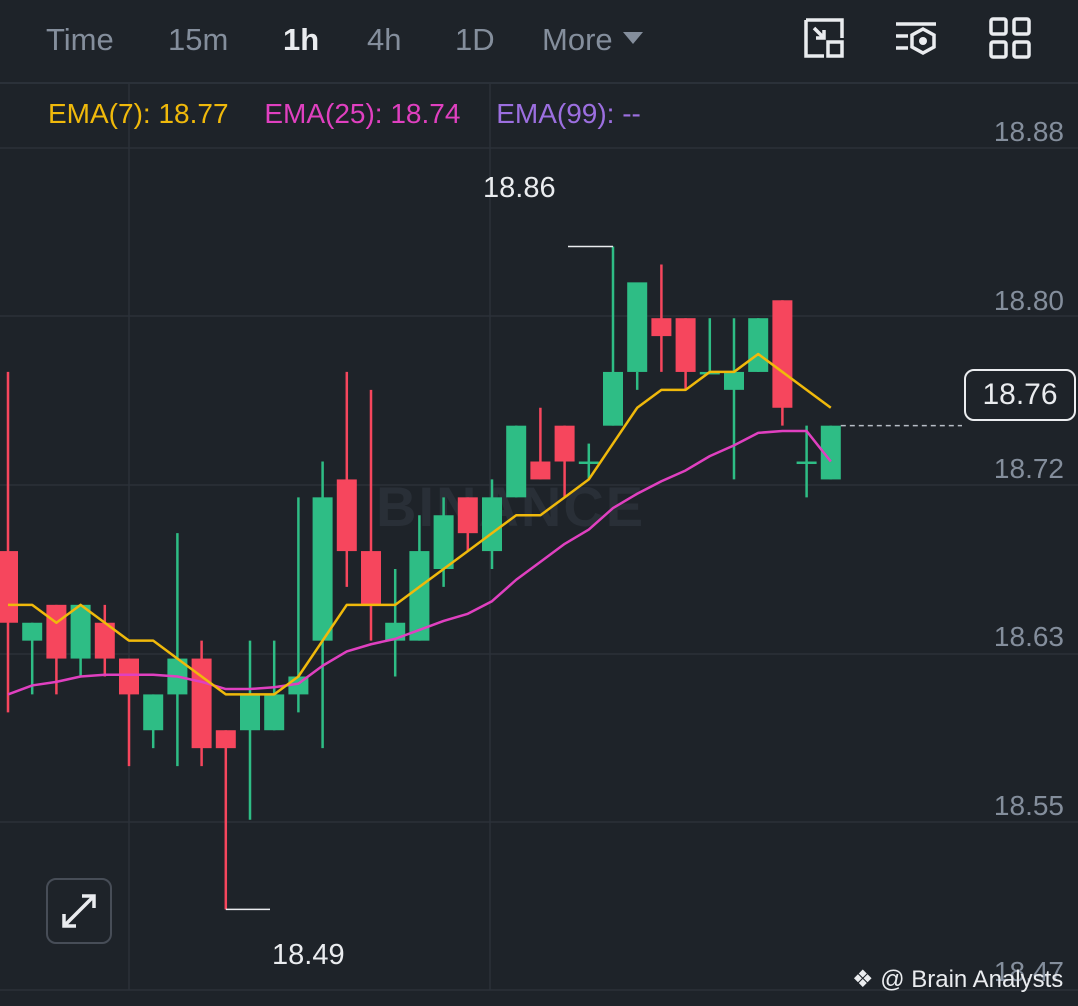 Image resolution: width=1078 pixels, height=1006 pixels. I want to click on fullscreen-button, so click(79, 911).